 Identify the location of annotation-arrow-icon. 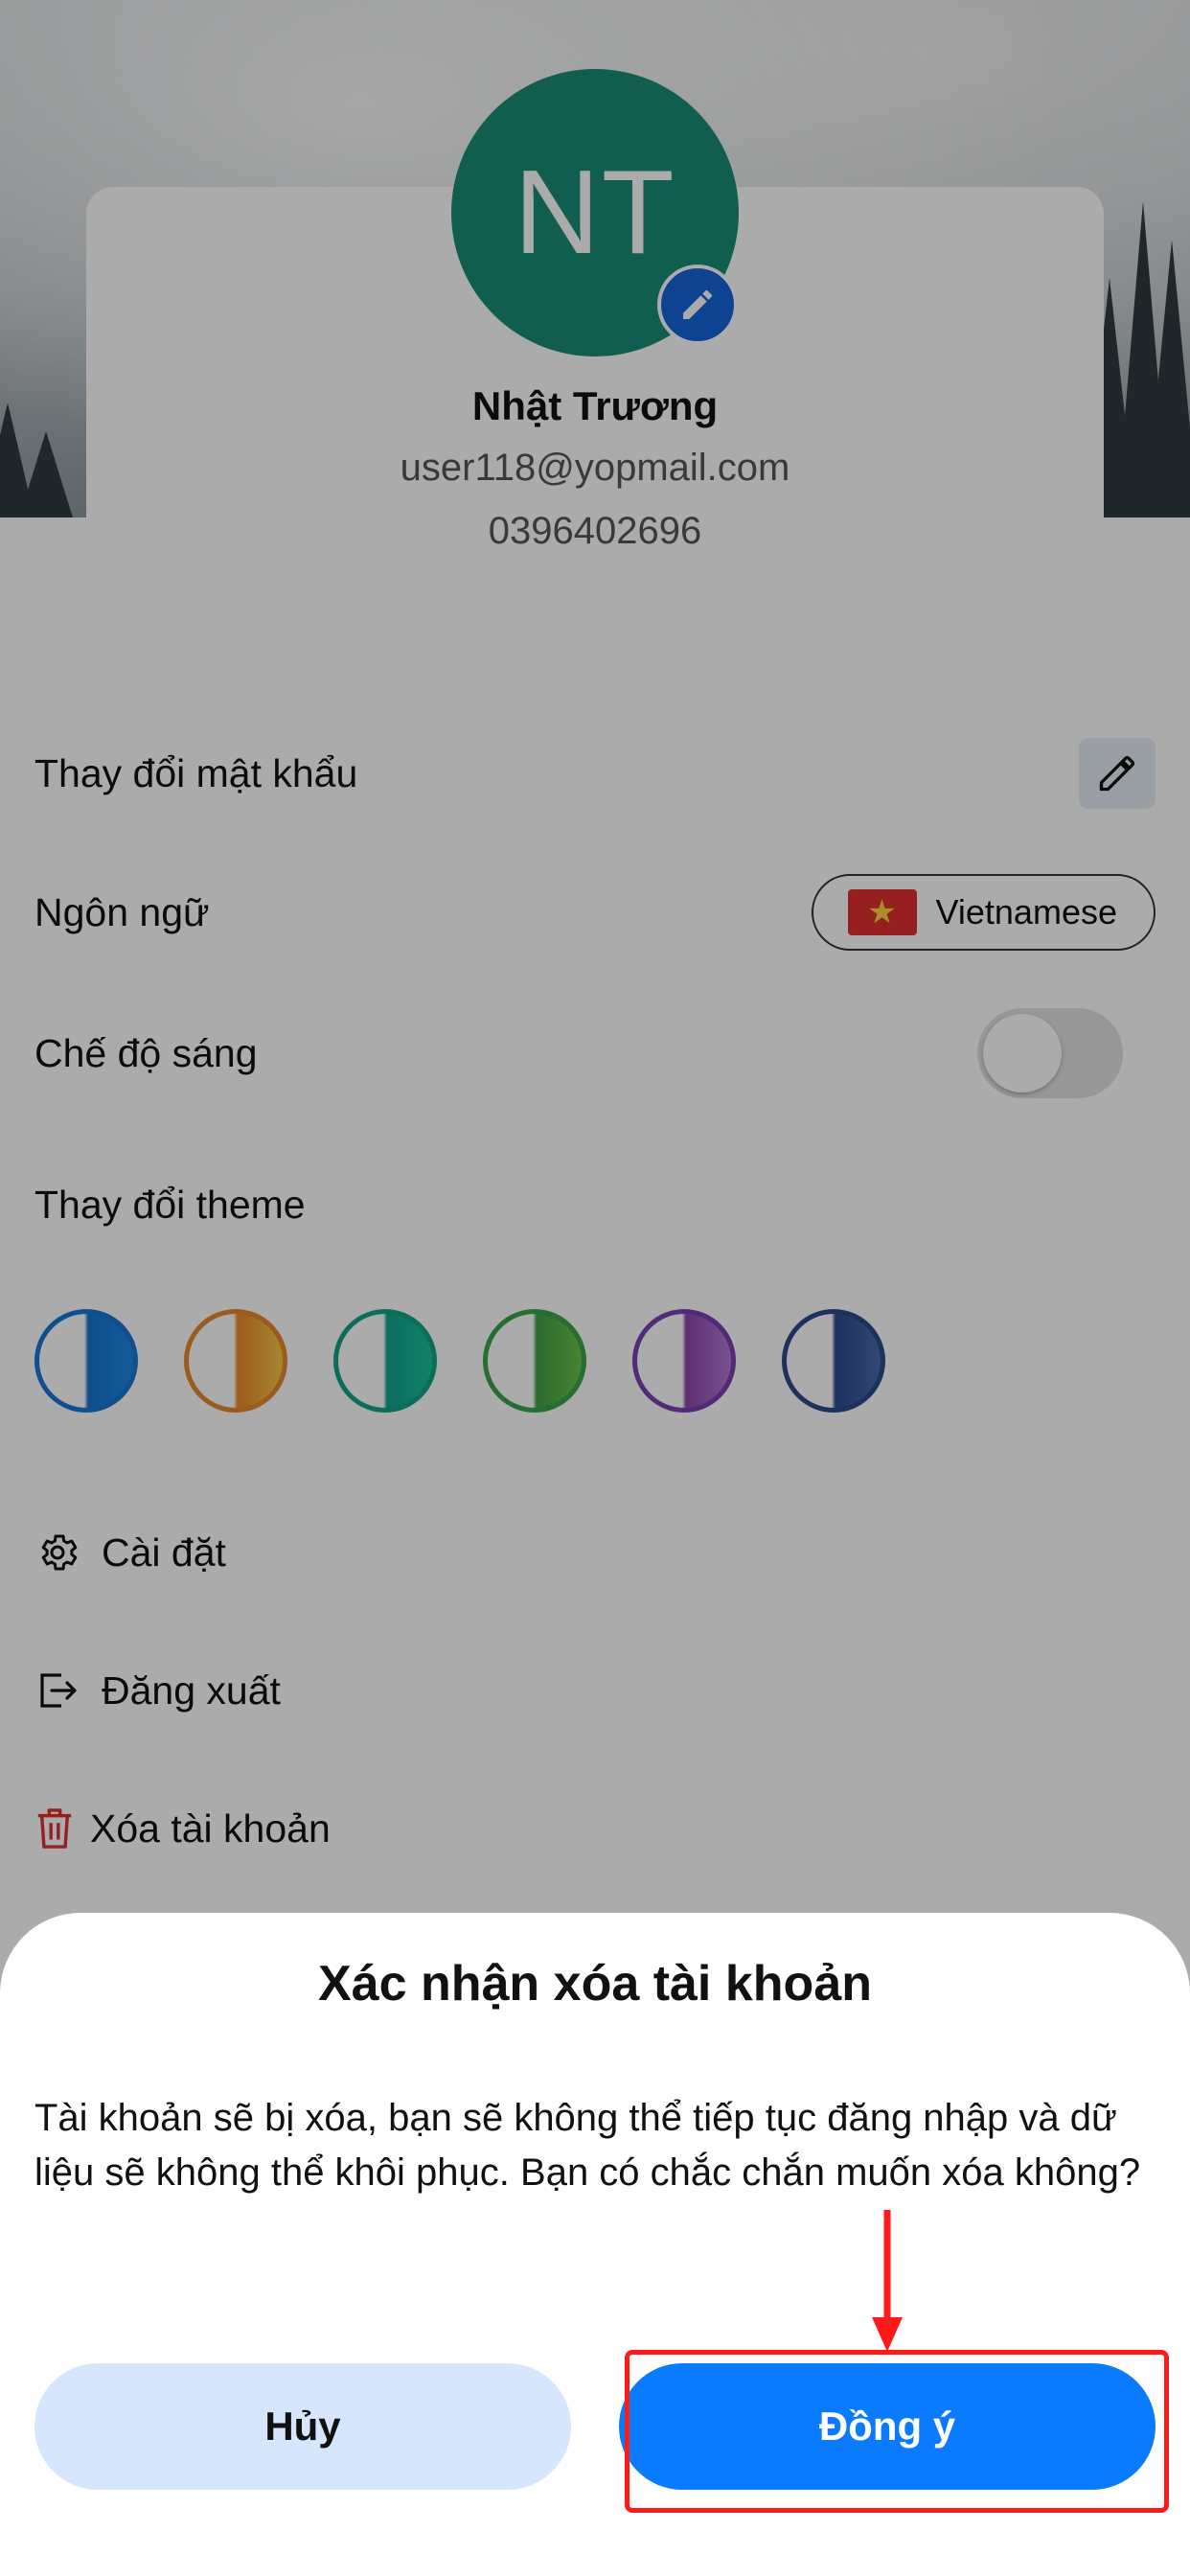
(888, 2281).